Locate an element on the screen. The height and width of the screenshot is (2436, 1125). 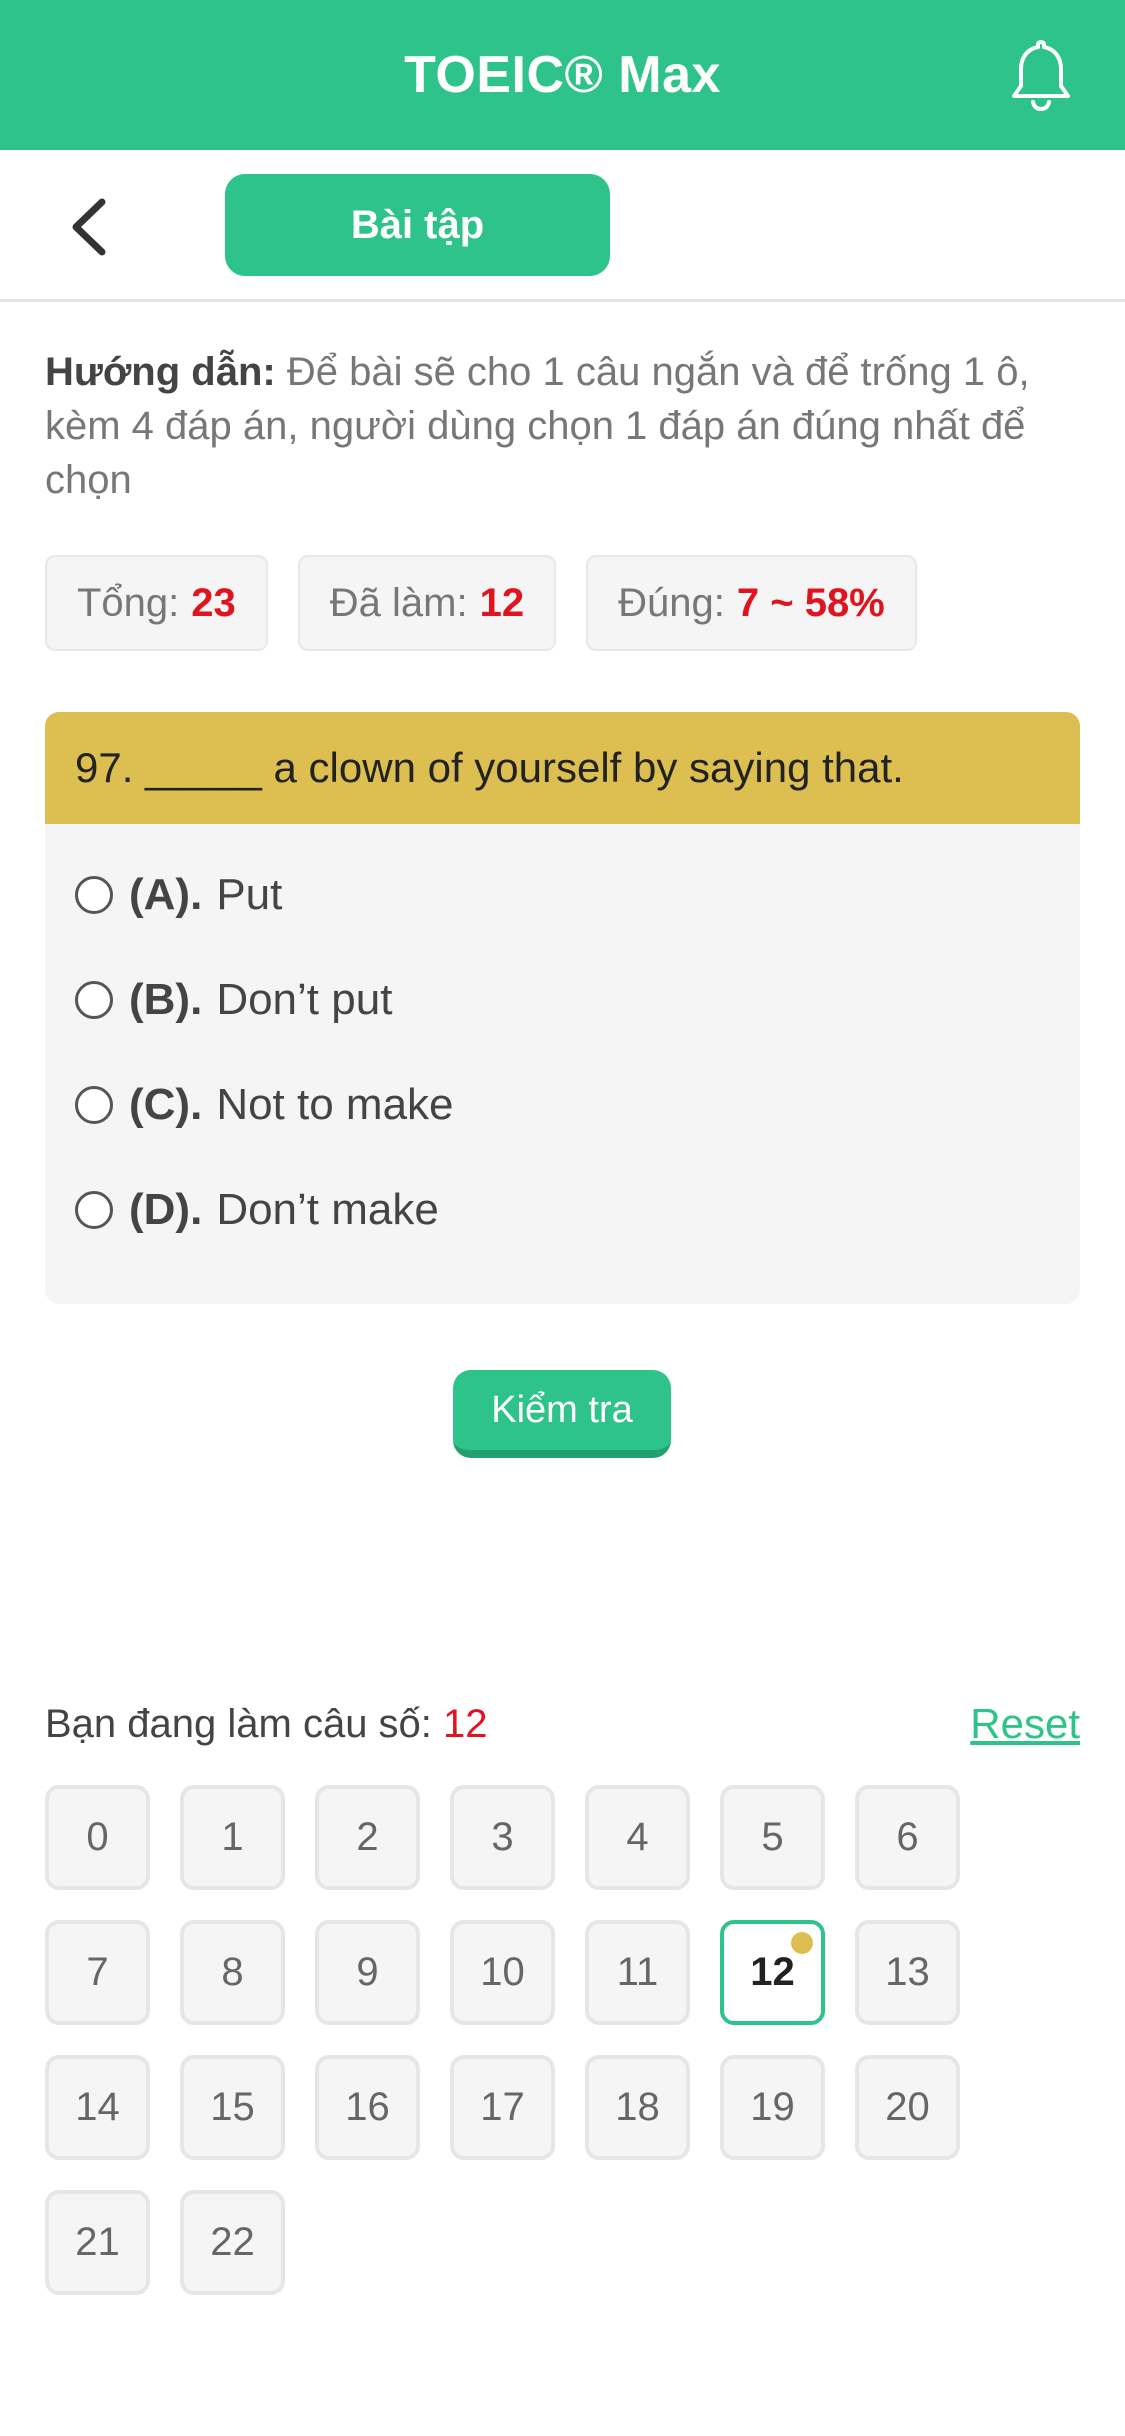
current-question-number: 12 is located at coordinates (465, 1723).